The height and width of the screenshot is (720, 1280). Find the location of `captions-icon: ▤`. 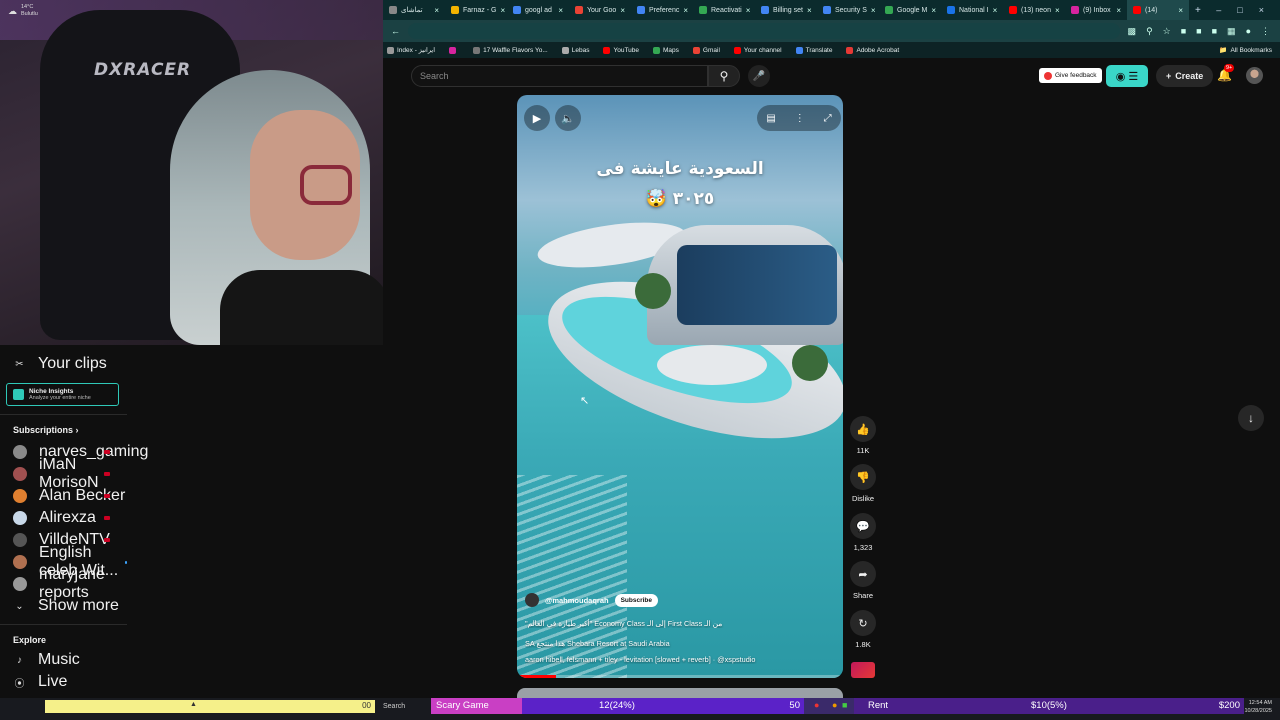

captions-icon: ▤ is located at coordinates (770, 118).